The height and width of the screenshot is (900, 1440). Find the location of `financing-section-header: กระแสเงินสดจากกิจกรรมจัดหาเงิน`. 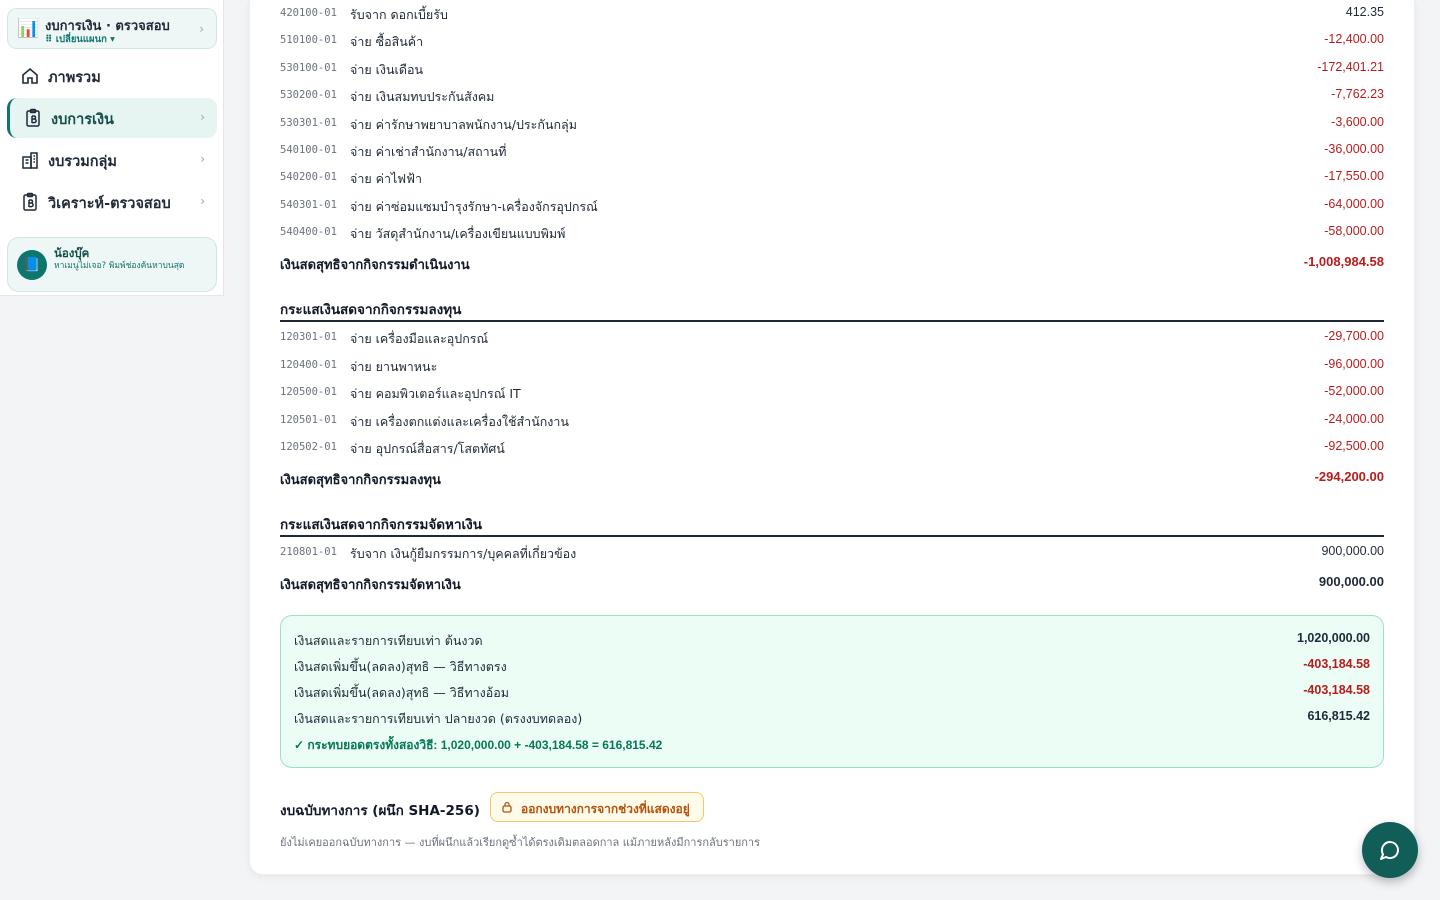

financing-section-header: กระแสเงินสดจากกิจกรรมจัดหาเงิน is located at coordinates (832, 524).